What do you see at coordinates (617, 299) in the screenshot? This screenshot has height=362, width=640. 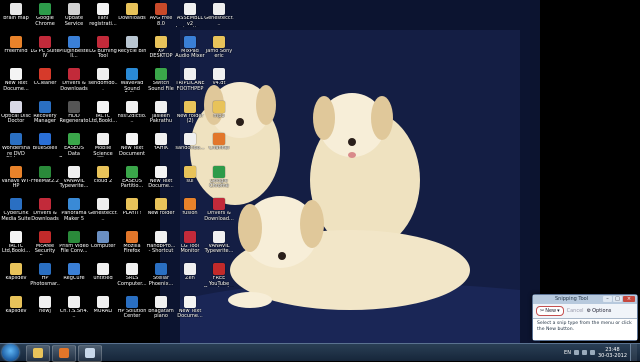 I see `maximize-button: □` at bounding box center [617, 299].